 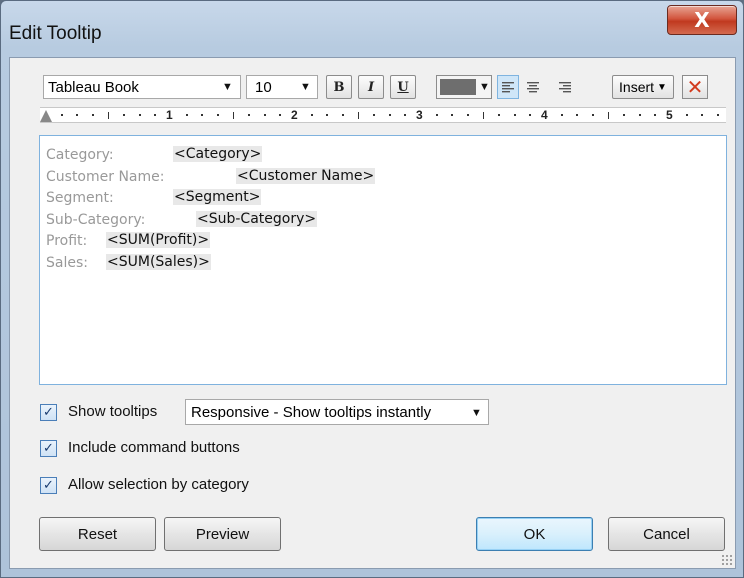 I want to click on close-button: X, so click(x=702, y=20).